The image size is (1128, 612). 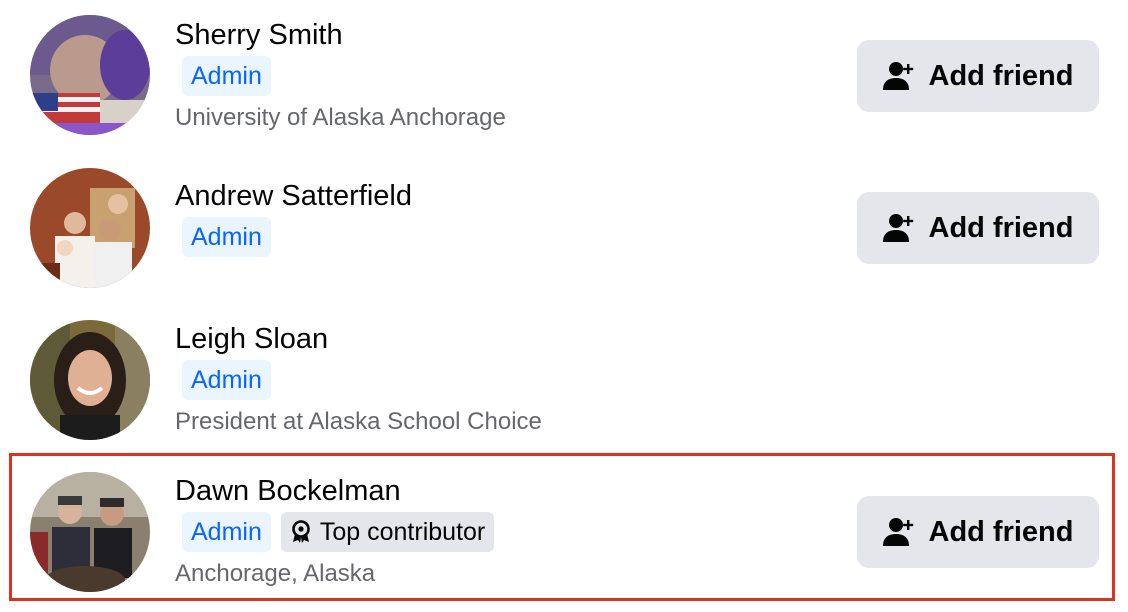 I want to click on top-contributor-label: Top contributor, so click(x=402, y=531).